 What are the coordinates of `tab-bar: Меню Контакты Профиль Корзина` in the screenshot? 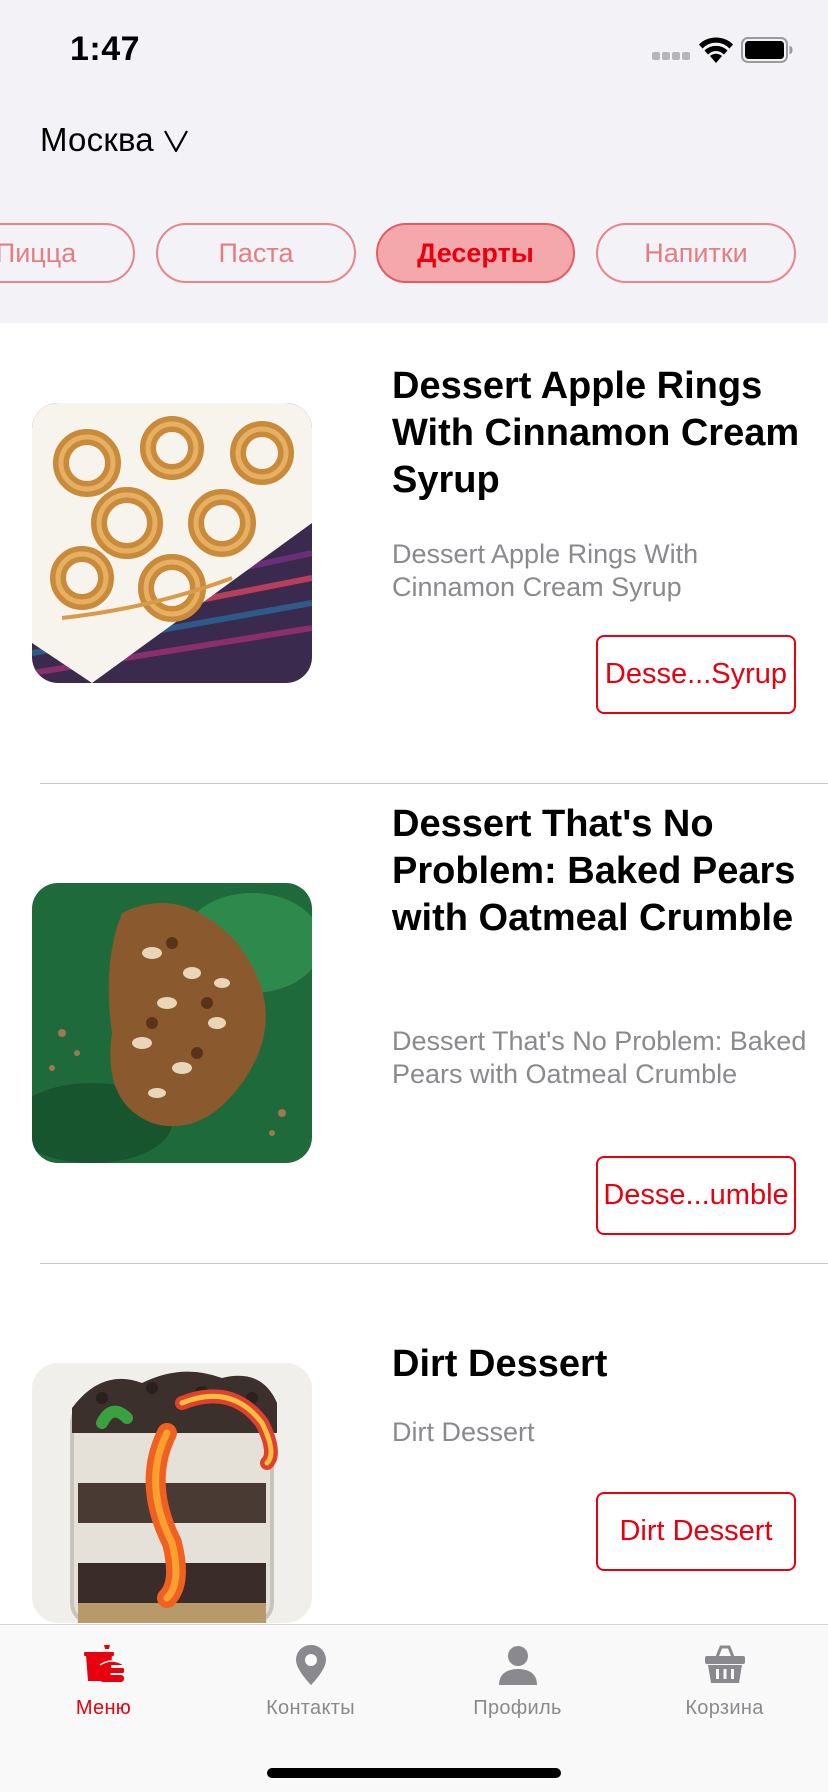 It's located at (414, 1708).